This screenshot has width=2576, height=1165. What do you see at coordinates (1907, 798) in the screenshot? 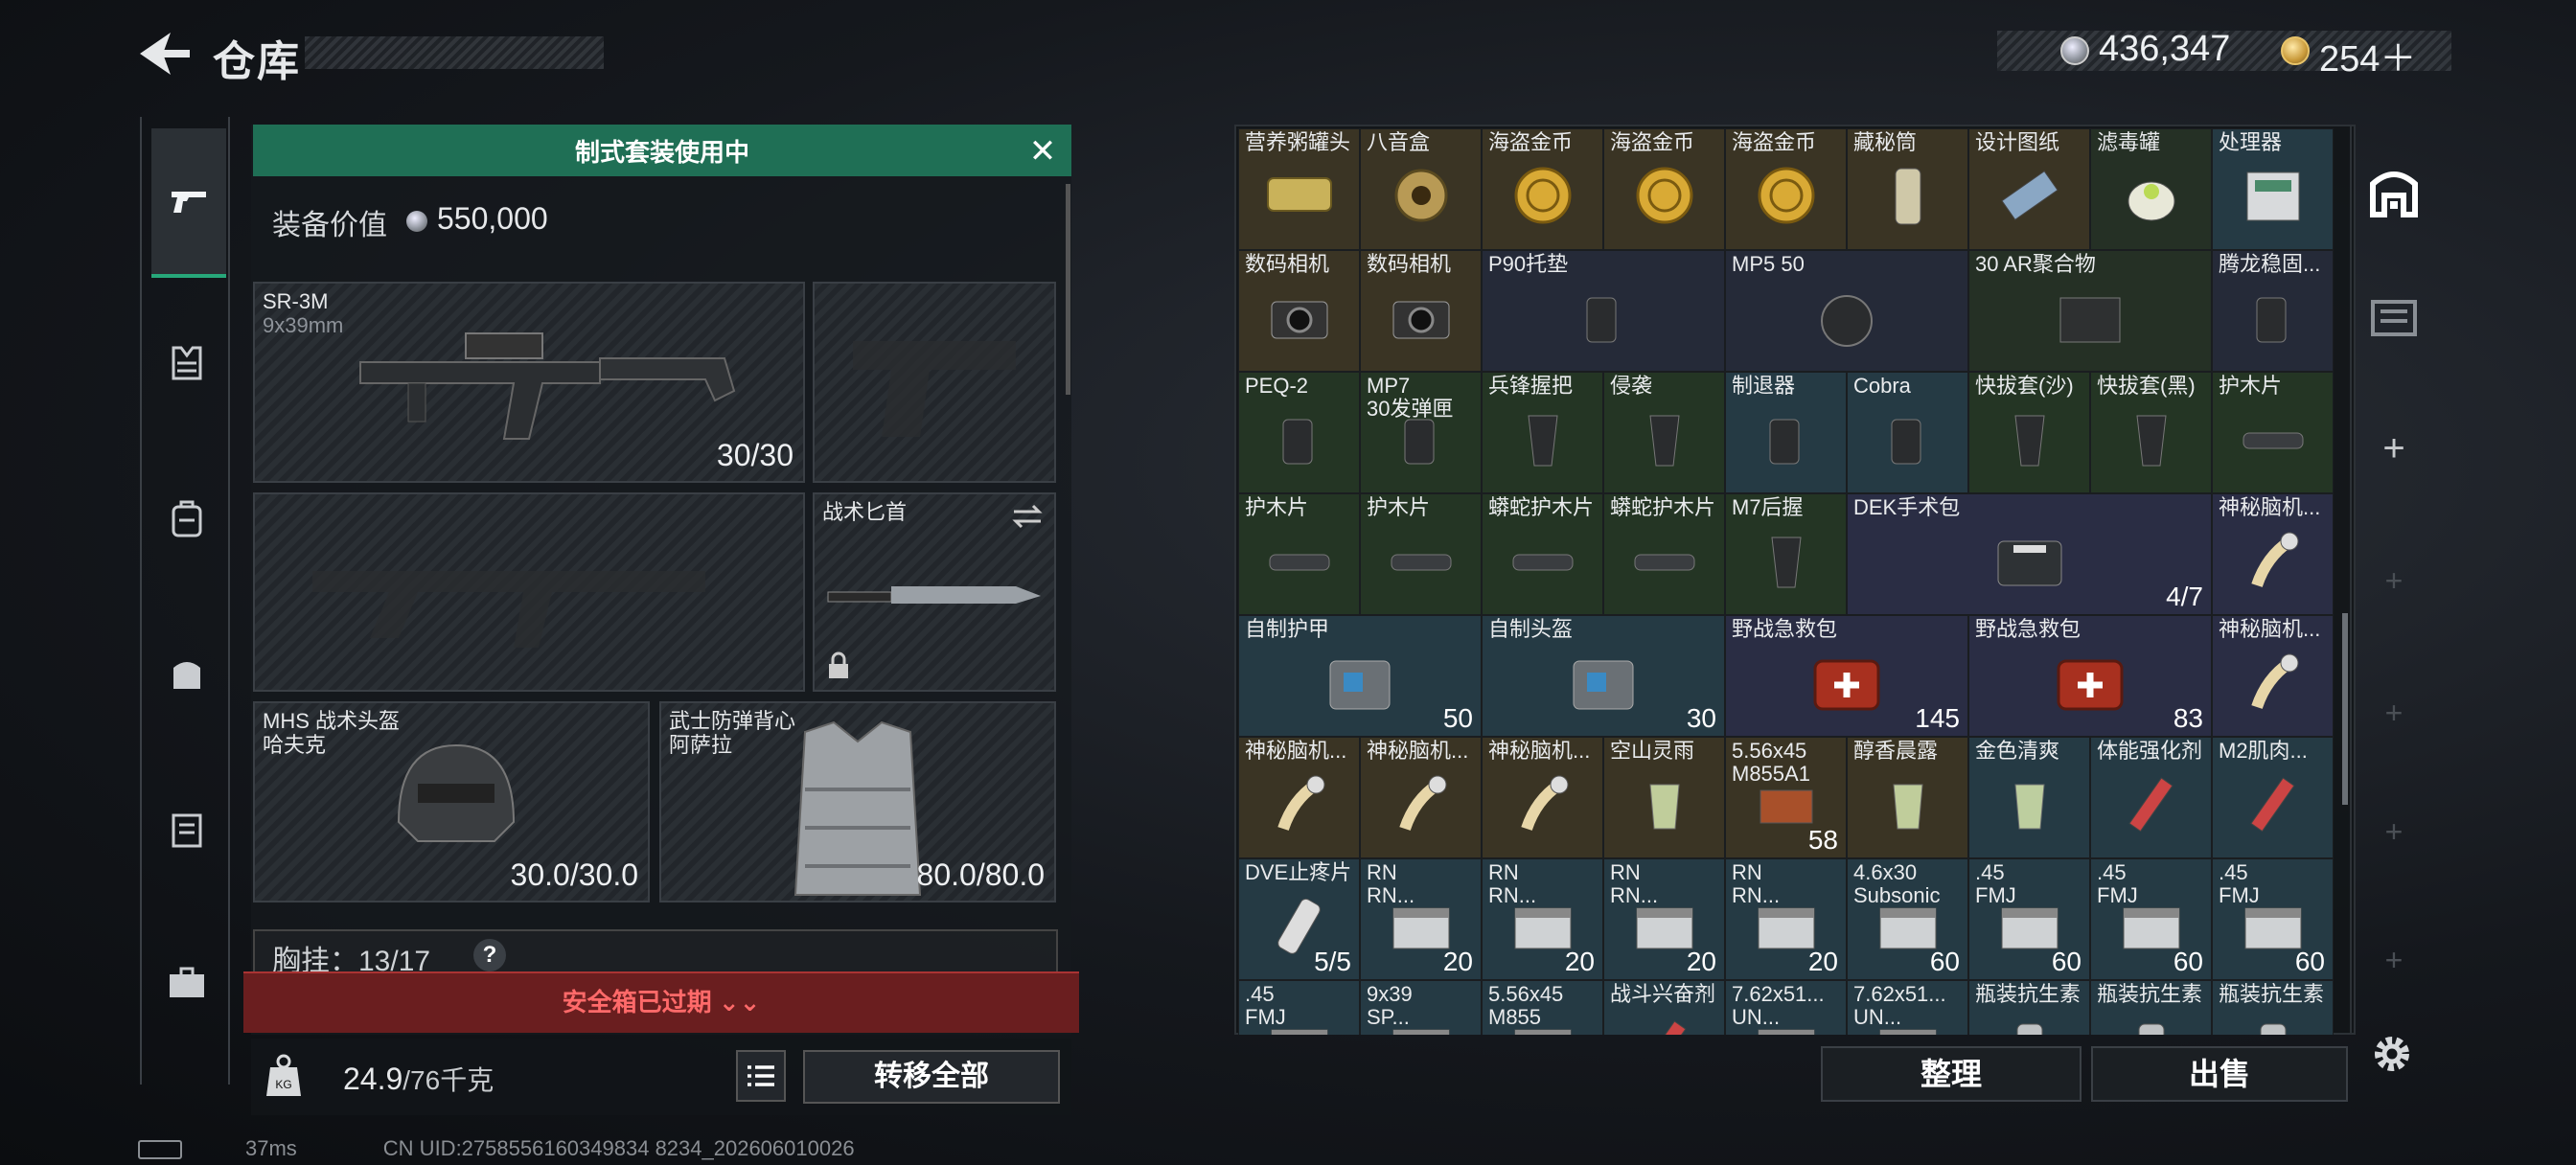
I see `stash-item: 醇香晨露` at bounding box center [1907, 798].